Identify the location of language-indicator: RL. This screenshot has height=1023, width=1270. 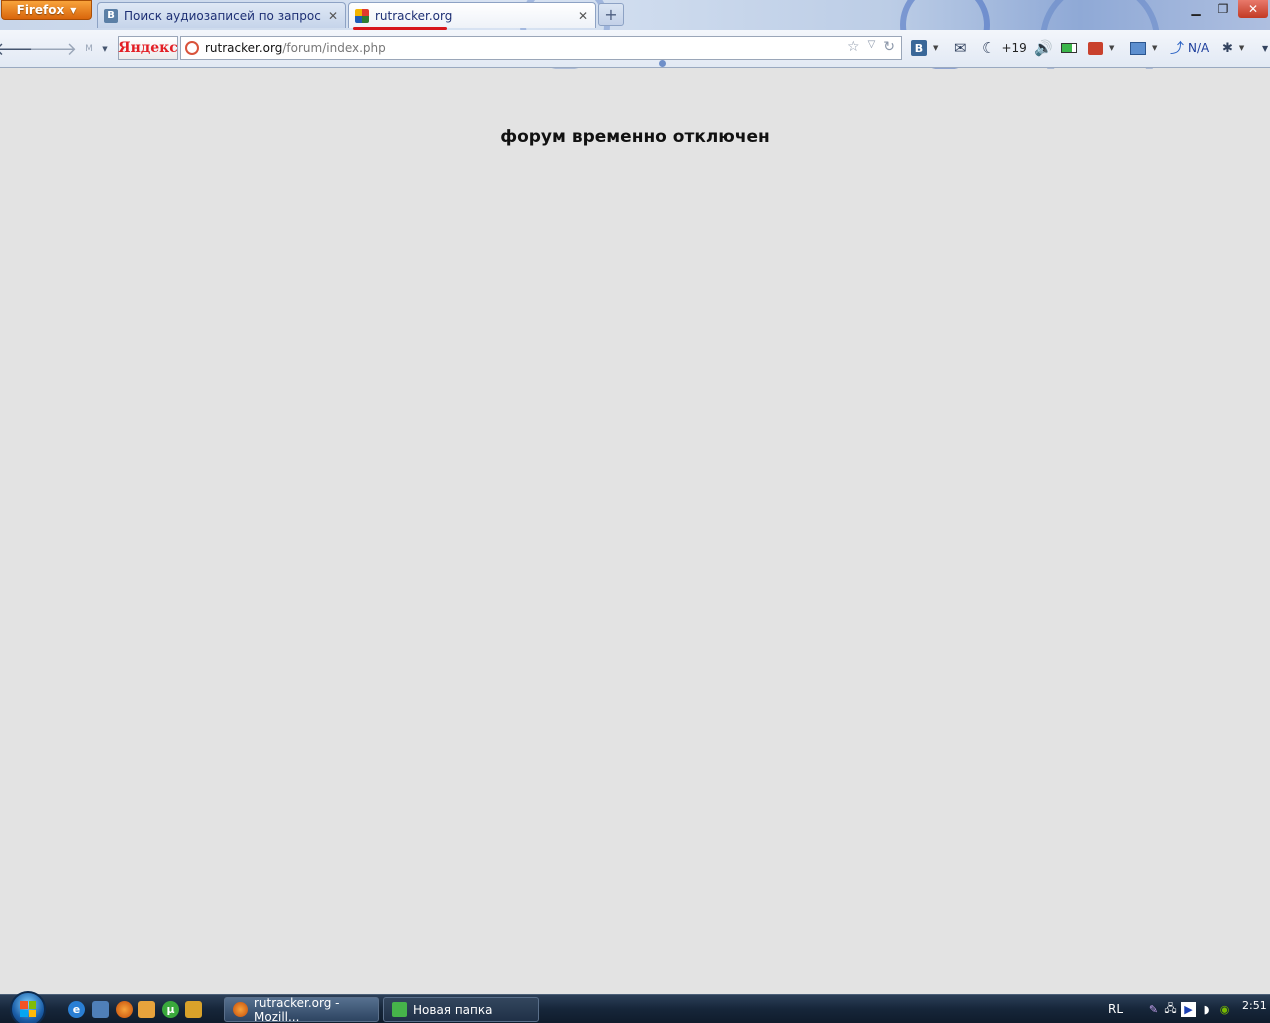
(1115, 1009).